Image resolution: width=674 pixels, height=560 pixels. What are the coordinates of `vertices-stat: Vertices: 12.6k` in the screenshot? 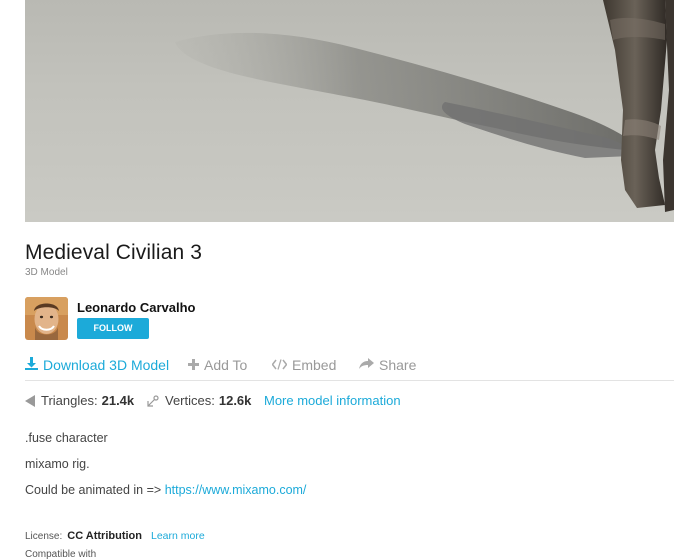 It's located at (199, 401).